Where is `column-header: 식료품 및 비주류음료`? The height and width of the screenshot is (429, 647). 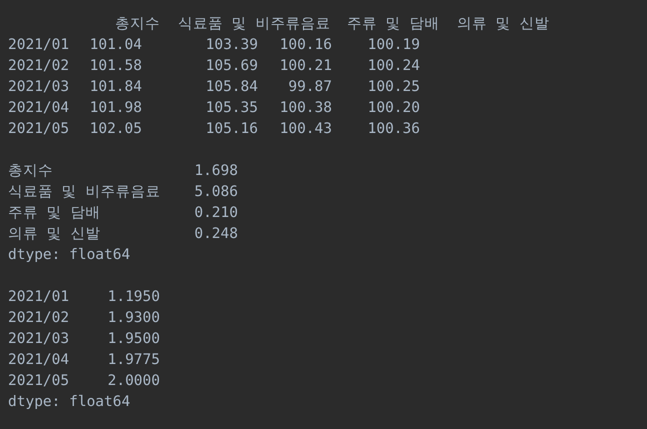
column-header: 식료품 및 비주류음료 is located at coordinates (255, 24).